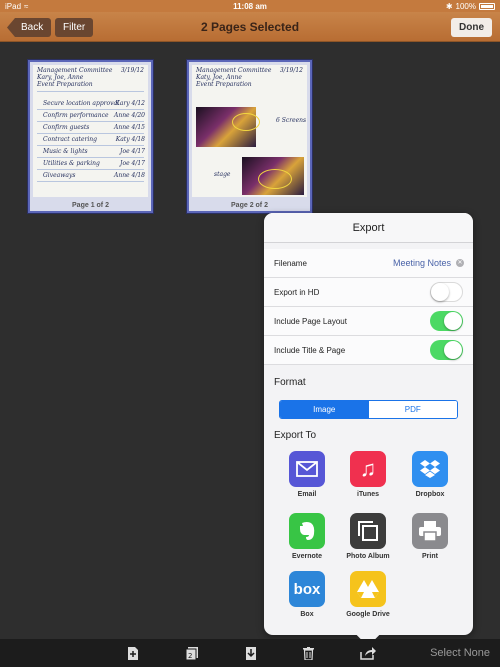  What do you see at coordinates (310, 321) in the screenshot?
I see `option-label: Include Page Layout` at bounding box center [310, 321].